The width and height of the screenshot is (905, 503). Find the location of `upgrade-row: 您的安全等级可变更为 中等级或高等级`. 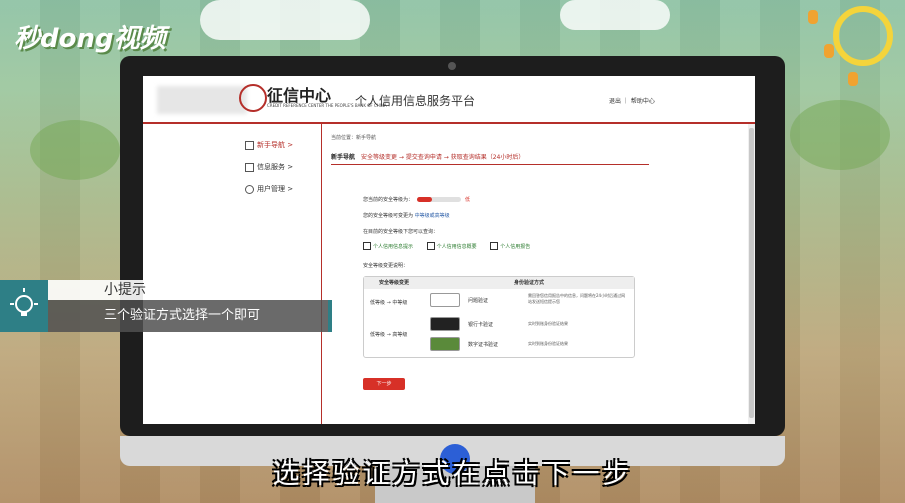

upgrade-row: 您的安全等级可变更为 中等级或高等级 is located at coordinates (406, 215).